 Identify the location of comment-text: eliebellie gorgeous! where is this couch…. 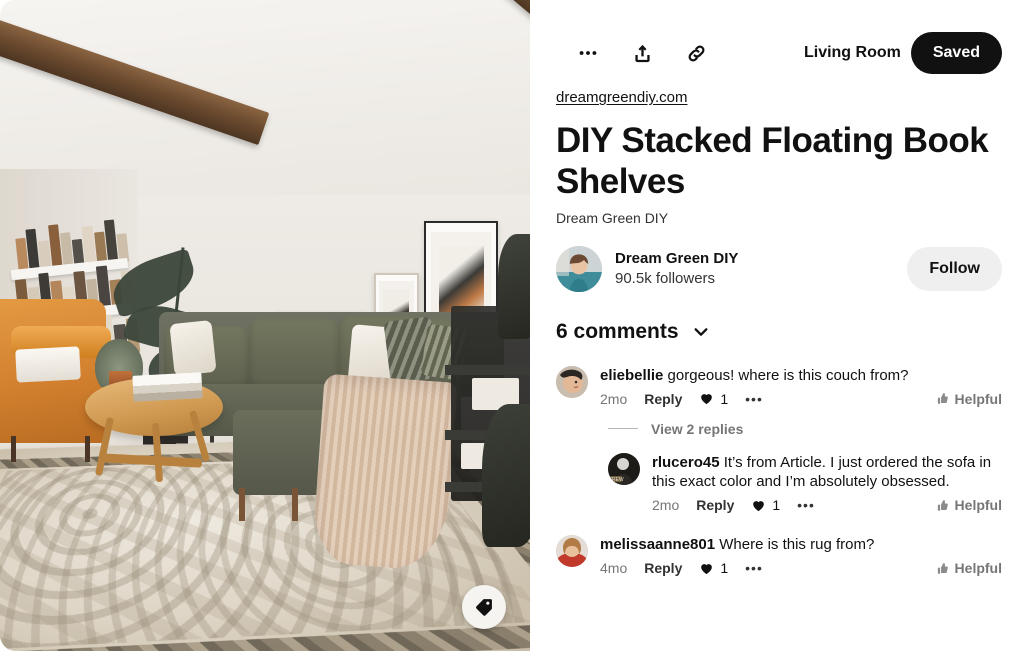
(754, 375).